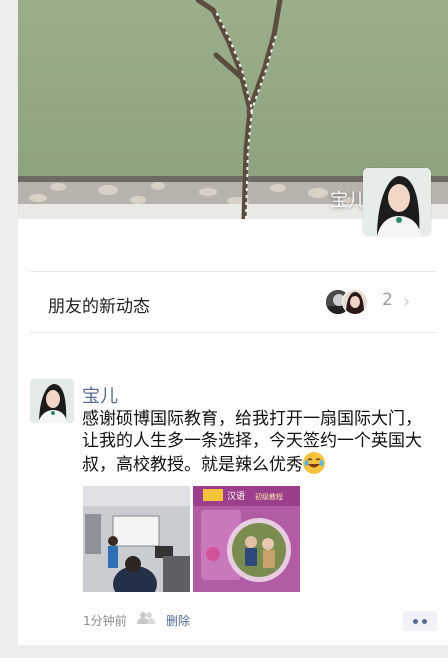  I want to click on friend-avatar, so click(355, 302).